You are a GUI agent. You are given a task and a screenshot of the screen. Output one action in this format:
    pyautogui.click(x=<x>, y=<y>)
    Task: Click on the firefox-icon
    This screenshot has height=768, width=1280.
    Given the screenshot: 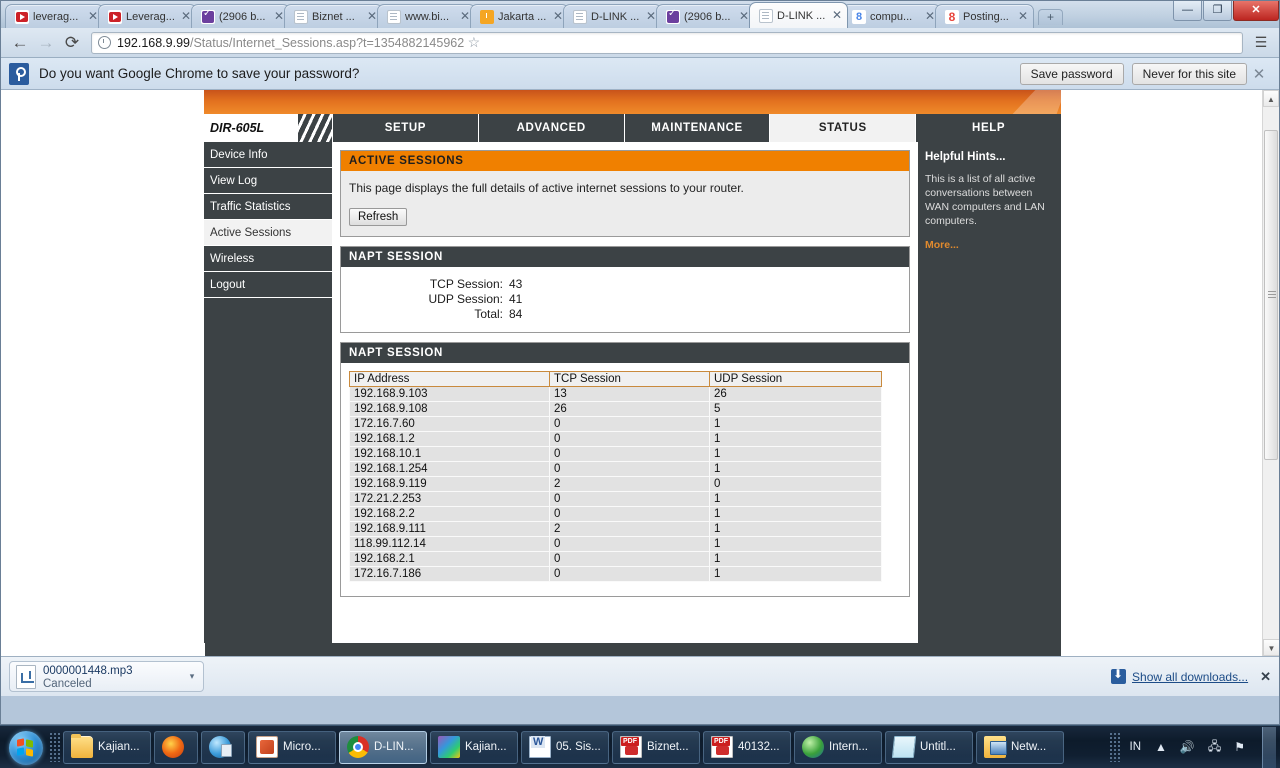 What is the action you would take?
    pyautogui.click(x=173, y=747)
    